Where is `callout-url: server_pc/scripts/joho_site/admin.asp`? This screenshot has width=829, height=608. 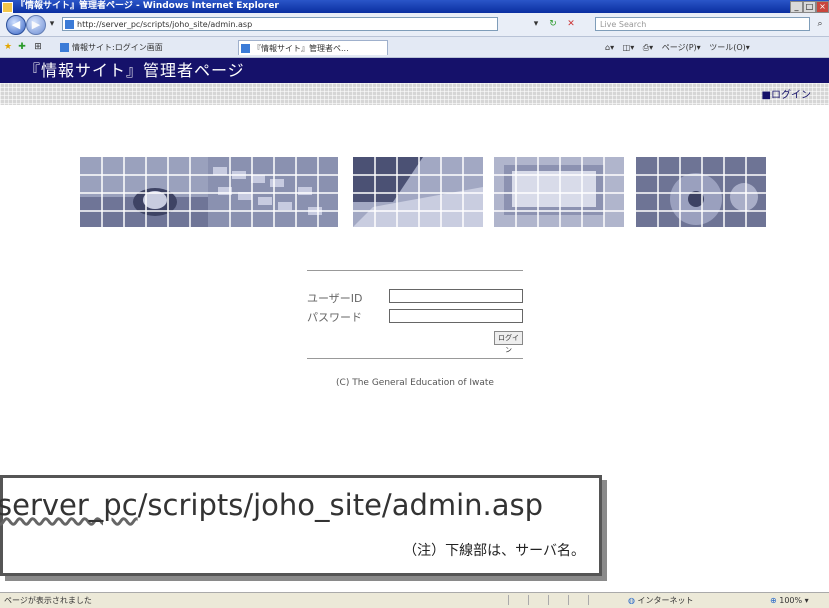
callout-url: server_pc/scripts/joho_site/admin.asp is located at coordinates (271, 505).